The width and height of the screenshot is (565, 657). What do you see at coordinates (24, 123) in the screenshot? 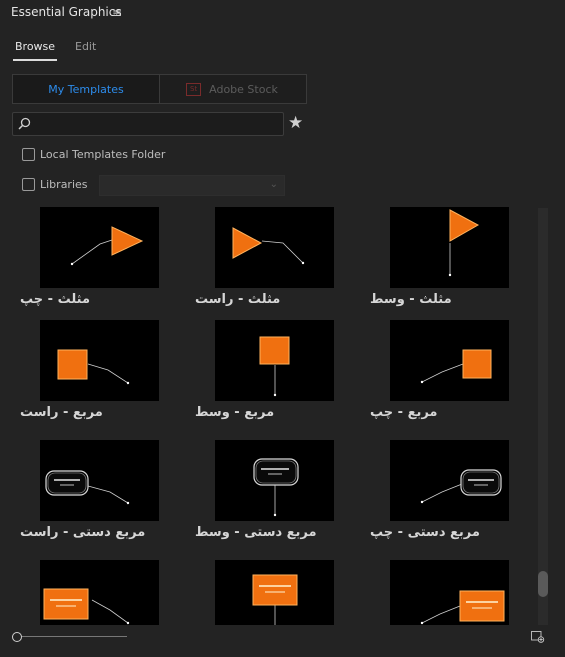
I see `search-icon` at bounding box center [24, 123].